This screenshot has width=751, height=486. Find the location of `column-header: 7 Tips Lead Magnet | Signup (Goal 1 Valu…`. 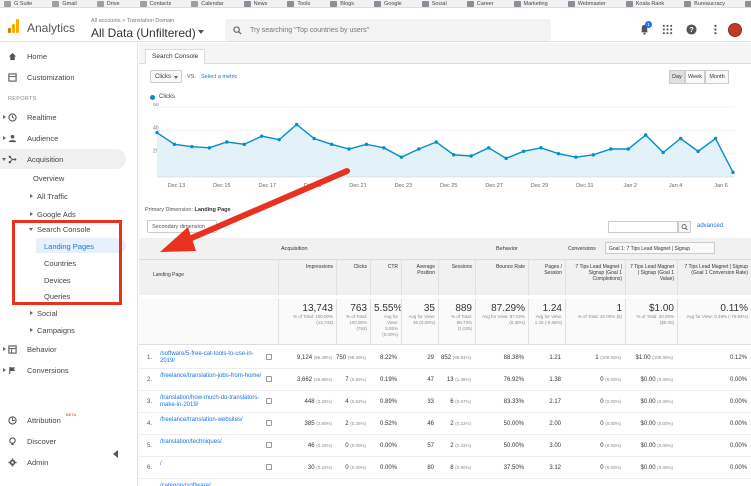

column-header: 7 Tips Lead Magnet | Signup (Goal 1 Valu… is located at coordinates (651, 277).